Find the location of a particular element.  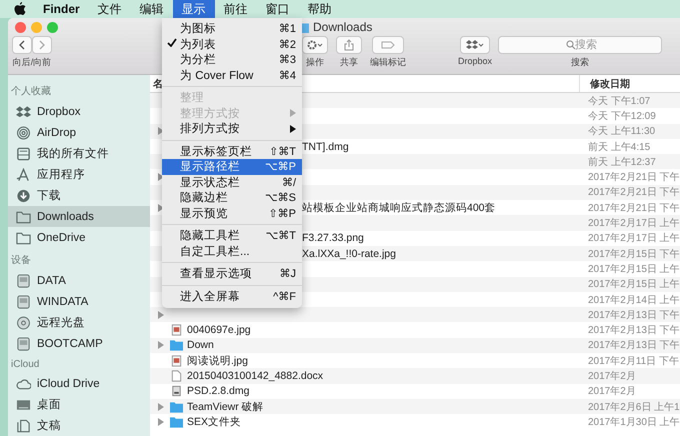

sidebar-item: 文稿 is located at coordinates (79, 425).